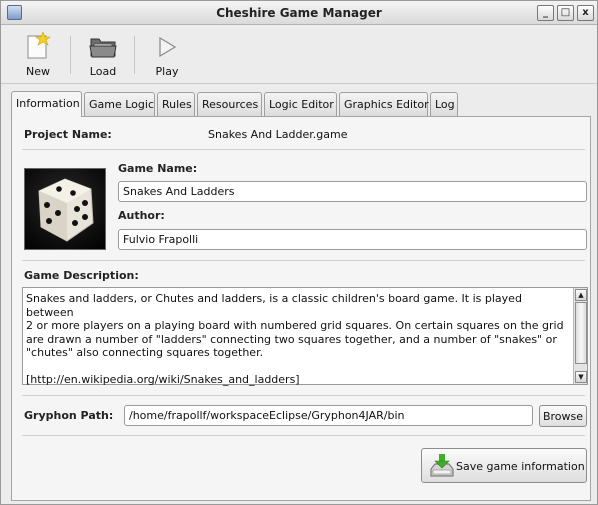  I want to click on tab-rules: Rules, so click(176, 104).